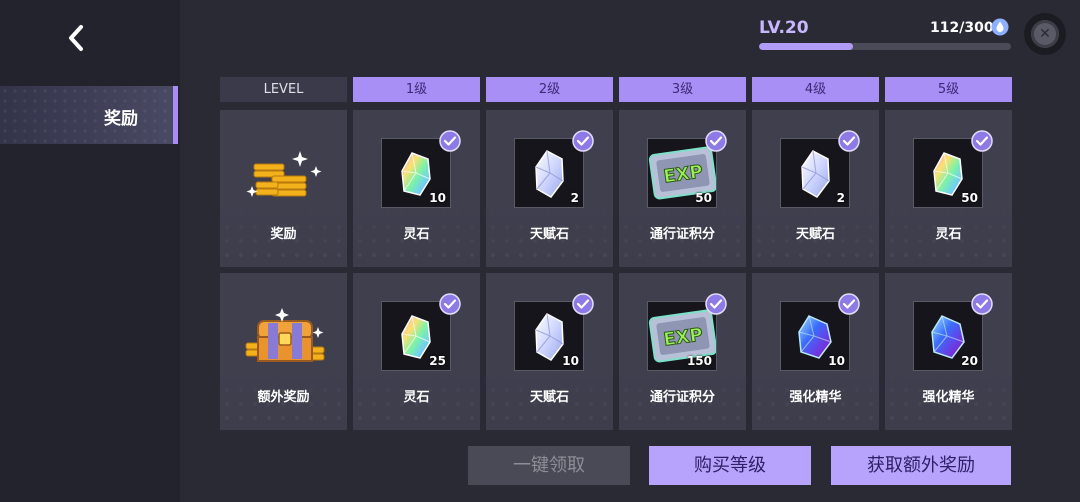 Image resolution: width=1080 pixels, height=502 pixels. I want to click on reward-quantity: 20, so click(969, 361).